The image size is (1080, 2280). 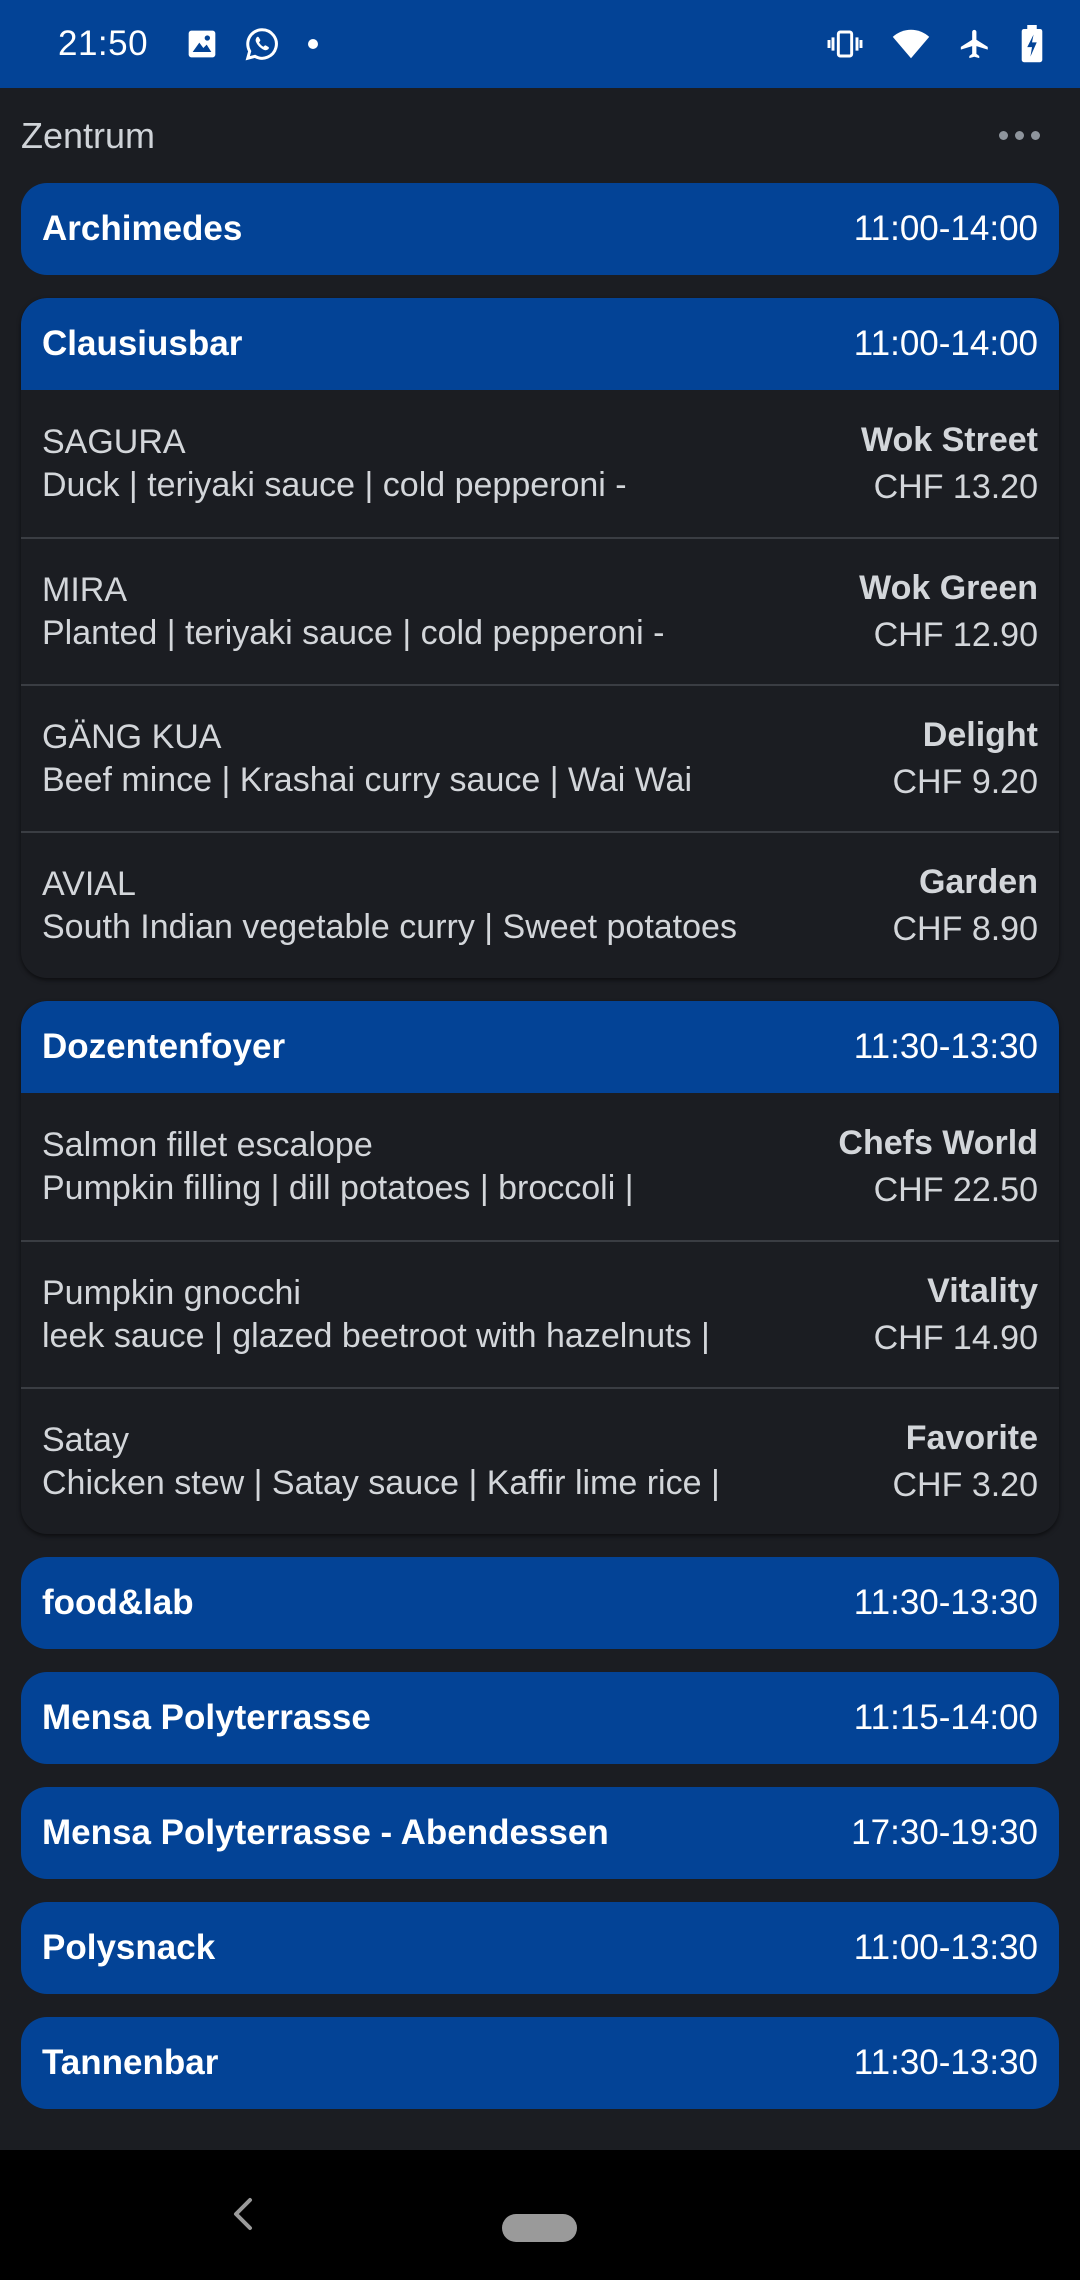 I want to click on menu-line: Garden, so click(x=978, y=881).